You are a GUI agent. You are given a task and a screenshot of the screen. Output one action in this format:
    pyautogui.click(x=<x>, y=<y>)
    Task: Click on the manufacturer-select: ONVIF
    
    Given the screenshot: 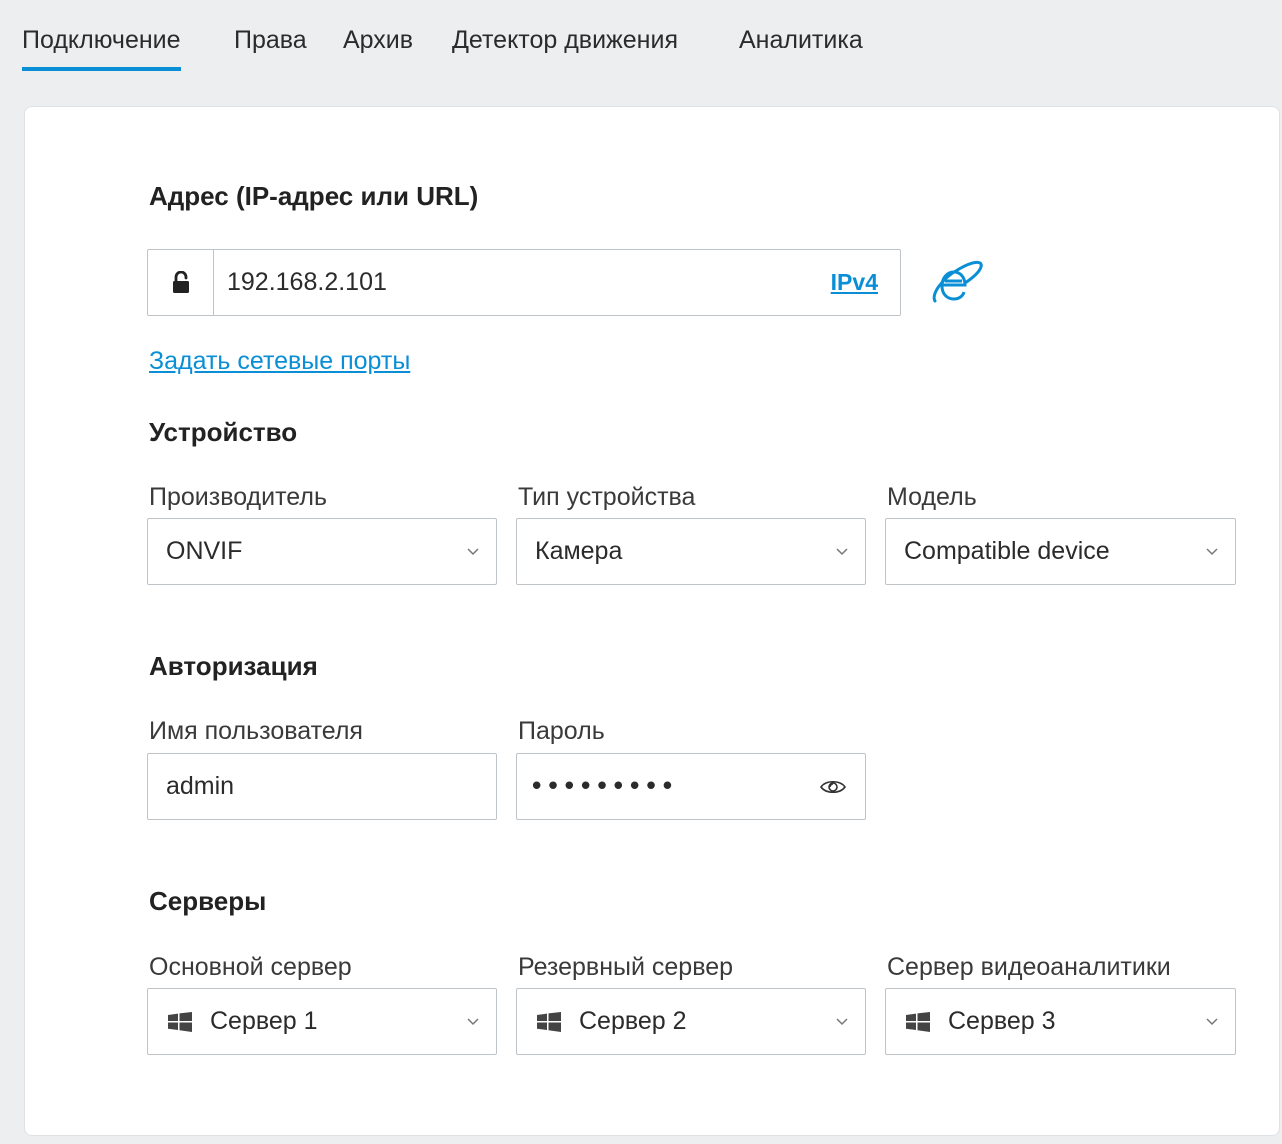 What is the action you would take?
    pyautogui.click(x=322, y=551)
    